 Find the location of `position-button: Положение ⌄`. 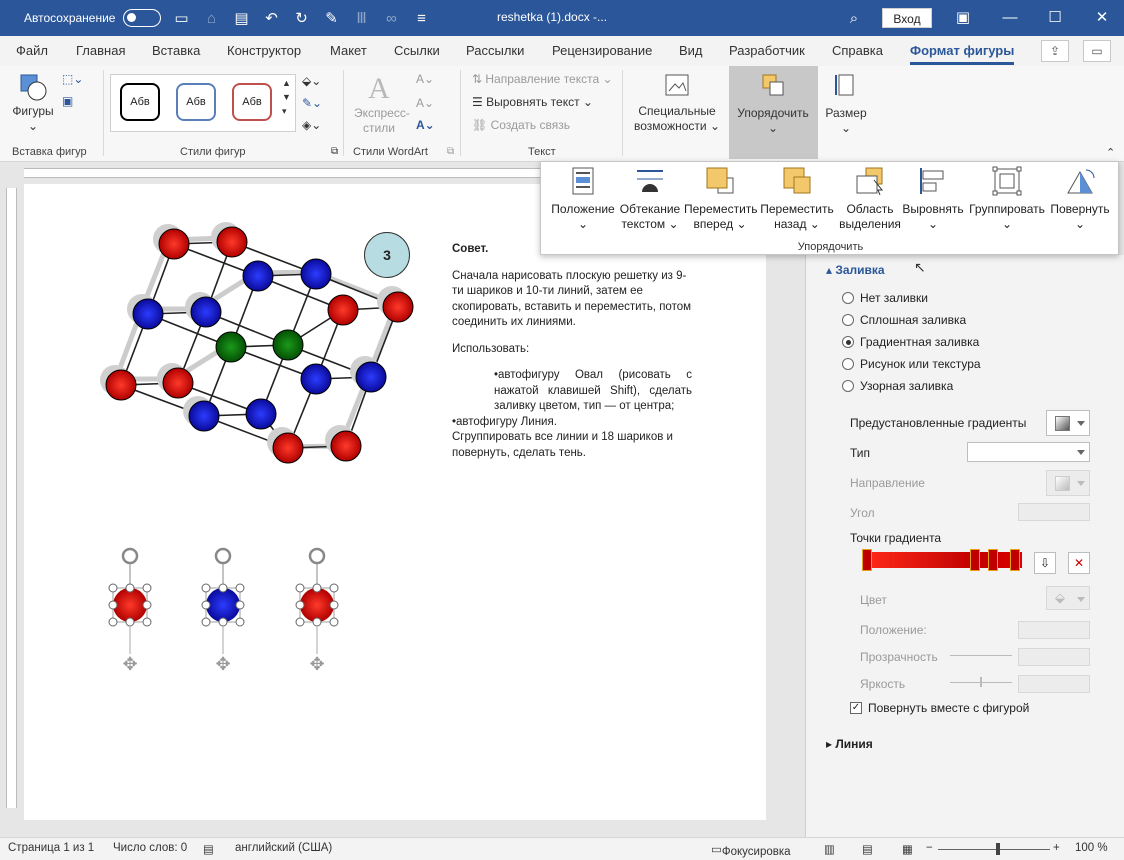

position-button: Положение ⌄ is located at coordinates (583, 199).